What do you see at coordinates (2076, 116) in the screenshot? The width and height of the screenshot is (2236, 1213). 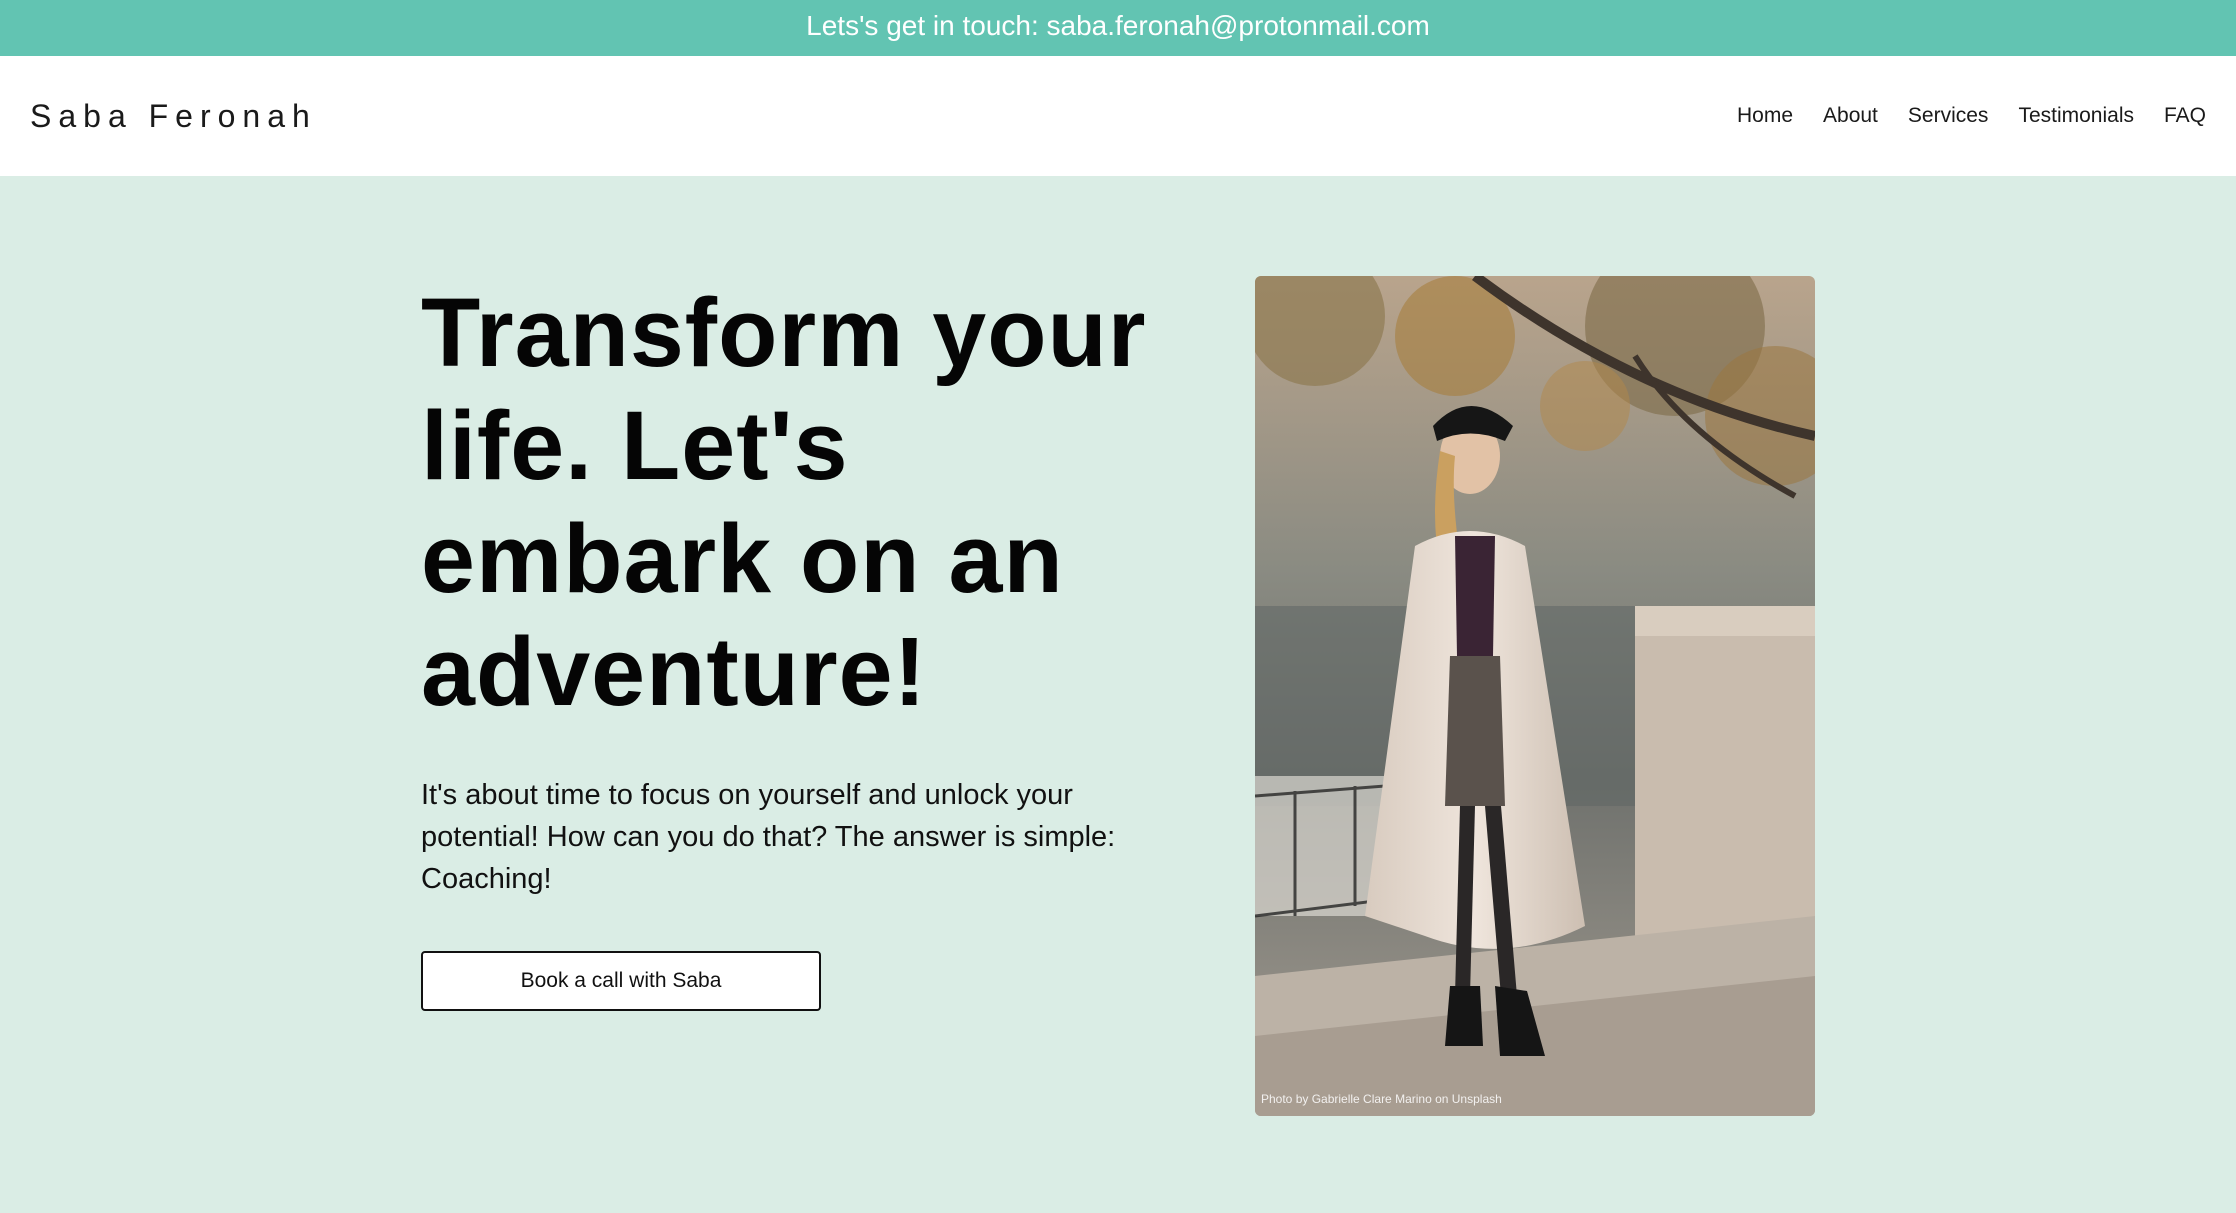 I see `nav-link-testimonials: Testimonials` at bounding box center [2076, 116].